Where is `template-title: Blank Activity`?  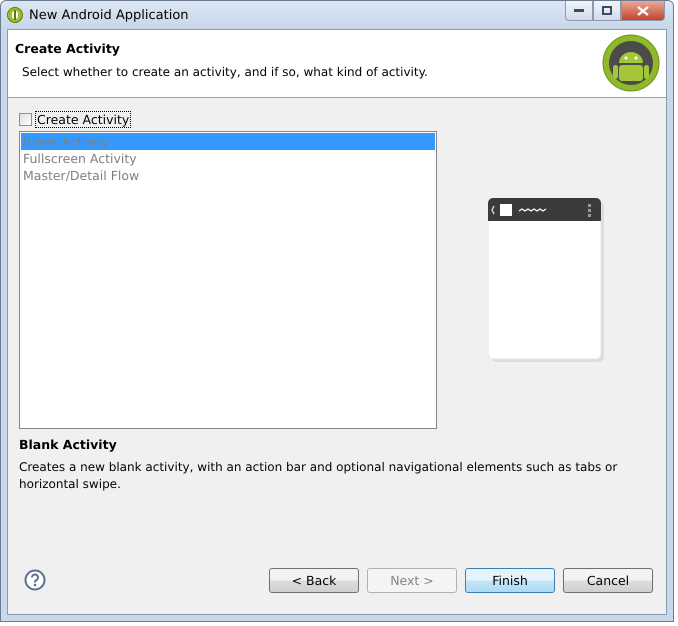 template-title: Blank Activity is located at coordinates (68, 444).